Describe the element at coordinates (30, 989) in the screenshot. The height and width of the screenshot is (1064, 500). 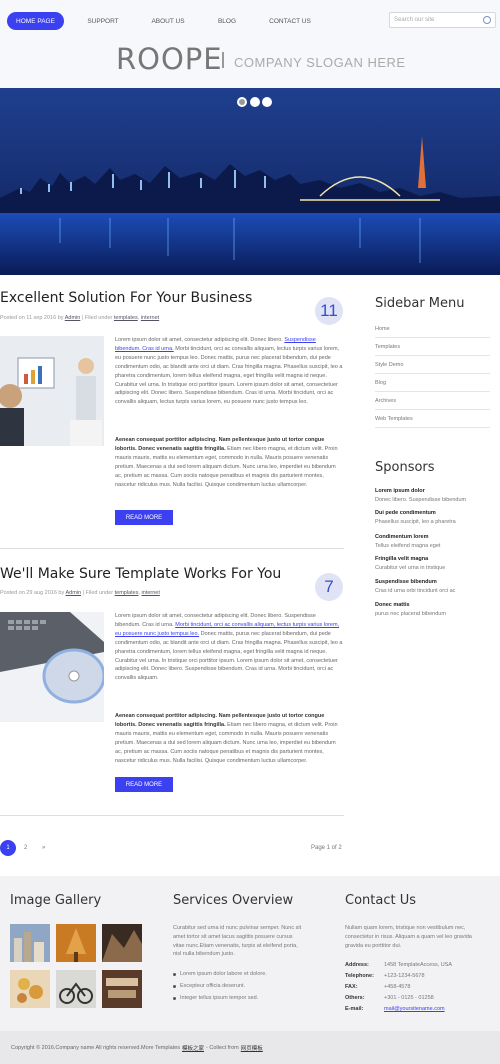
I see `gallery-thumb-flowers` at that location.